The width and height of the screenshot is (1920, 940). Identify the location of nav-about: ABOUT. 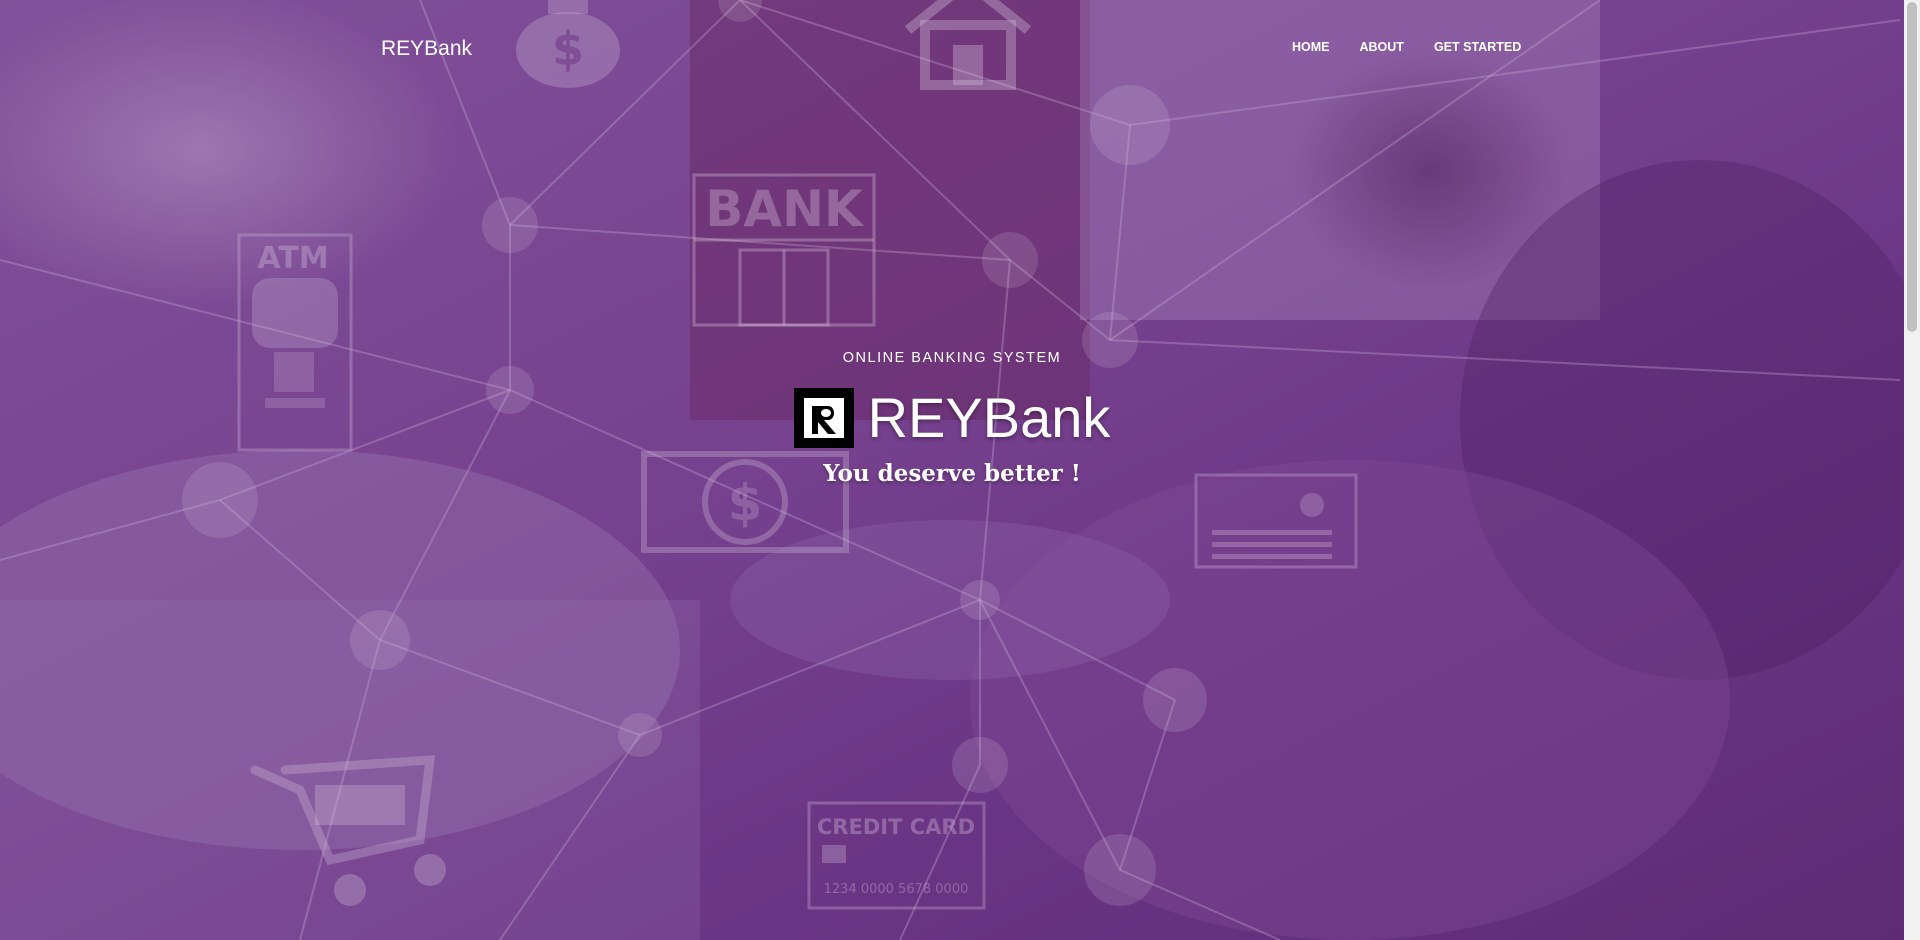
(1382, 47).